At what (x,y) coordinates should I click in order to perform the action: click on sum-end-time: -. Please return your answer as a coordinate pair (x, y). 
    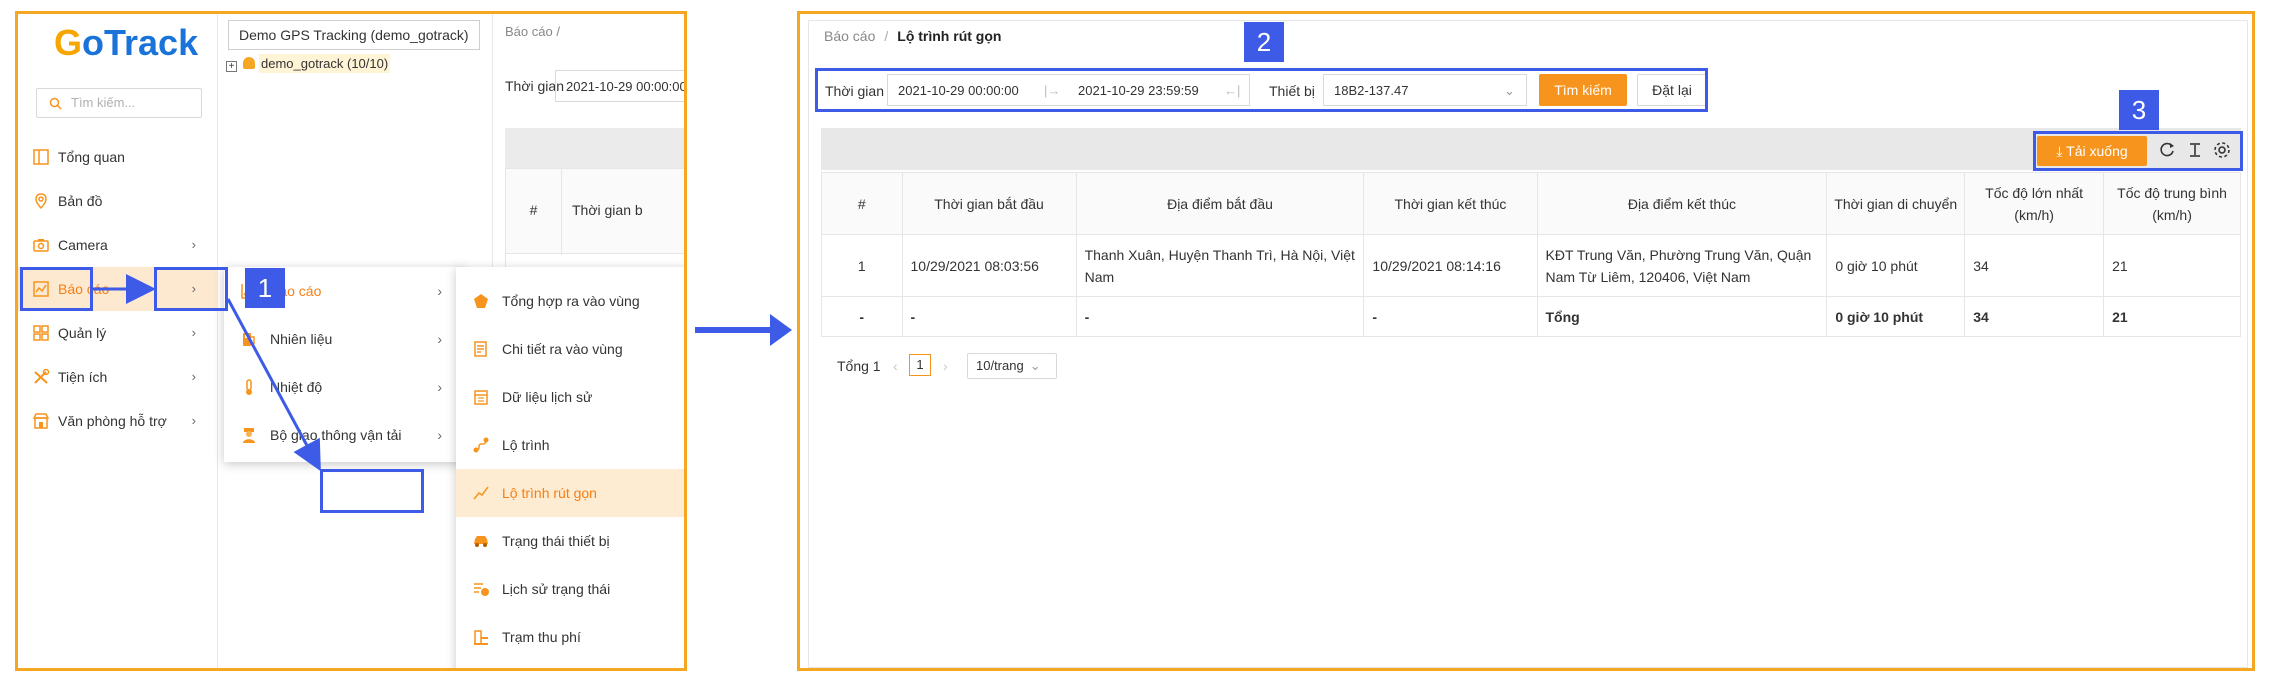
    Looking at the image, I should click on (1450, 316).